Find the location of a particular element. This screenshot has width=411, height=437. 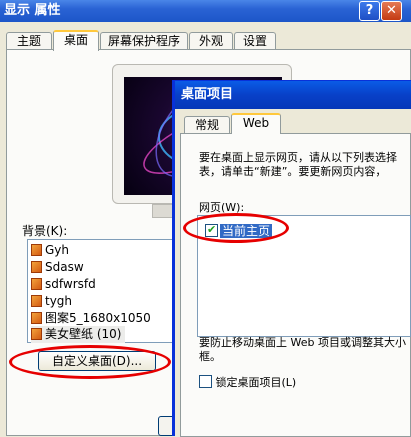

tab-screensaver: 屏幕保护程序 is located at coordinates (144, 41).